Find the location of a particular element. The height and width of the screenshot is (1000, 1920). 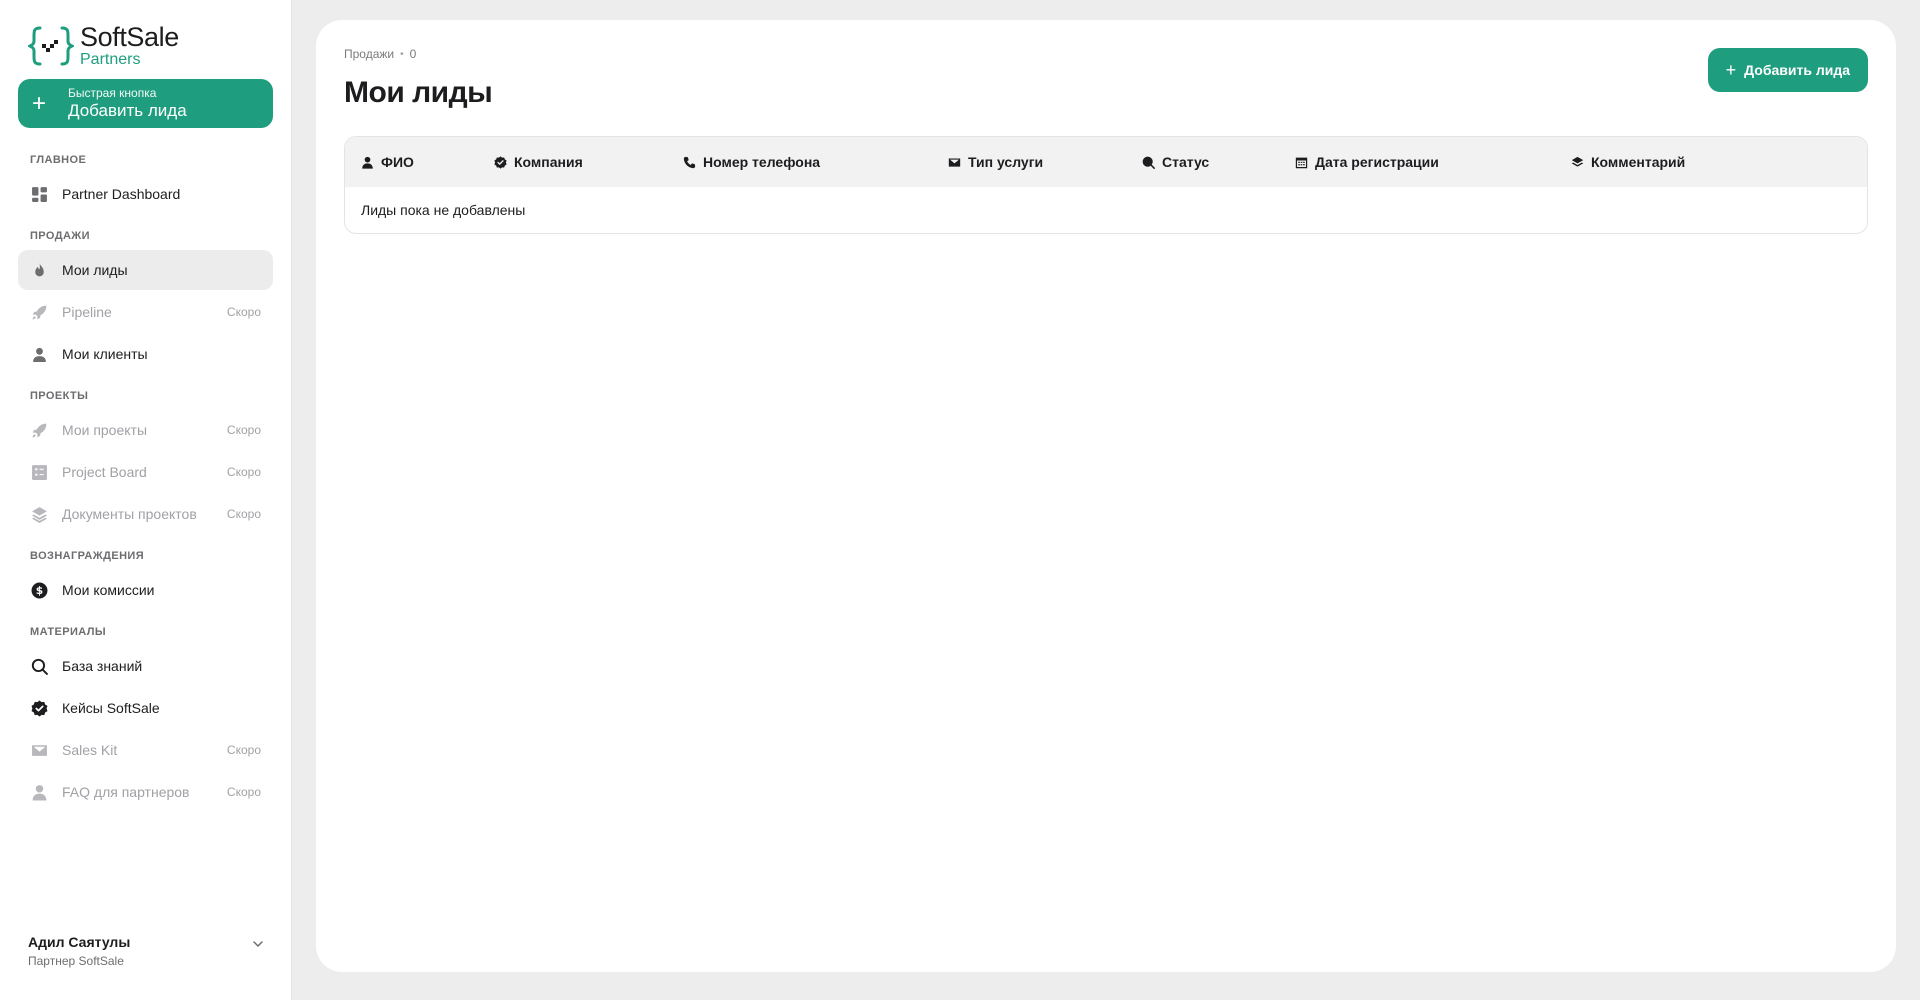

breadcrumb: Продажи • 0 is located at coordinates (1106, 54).